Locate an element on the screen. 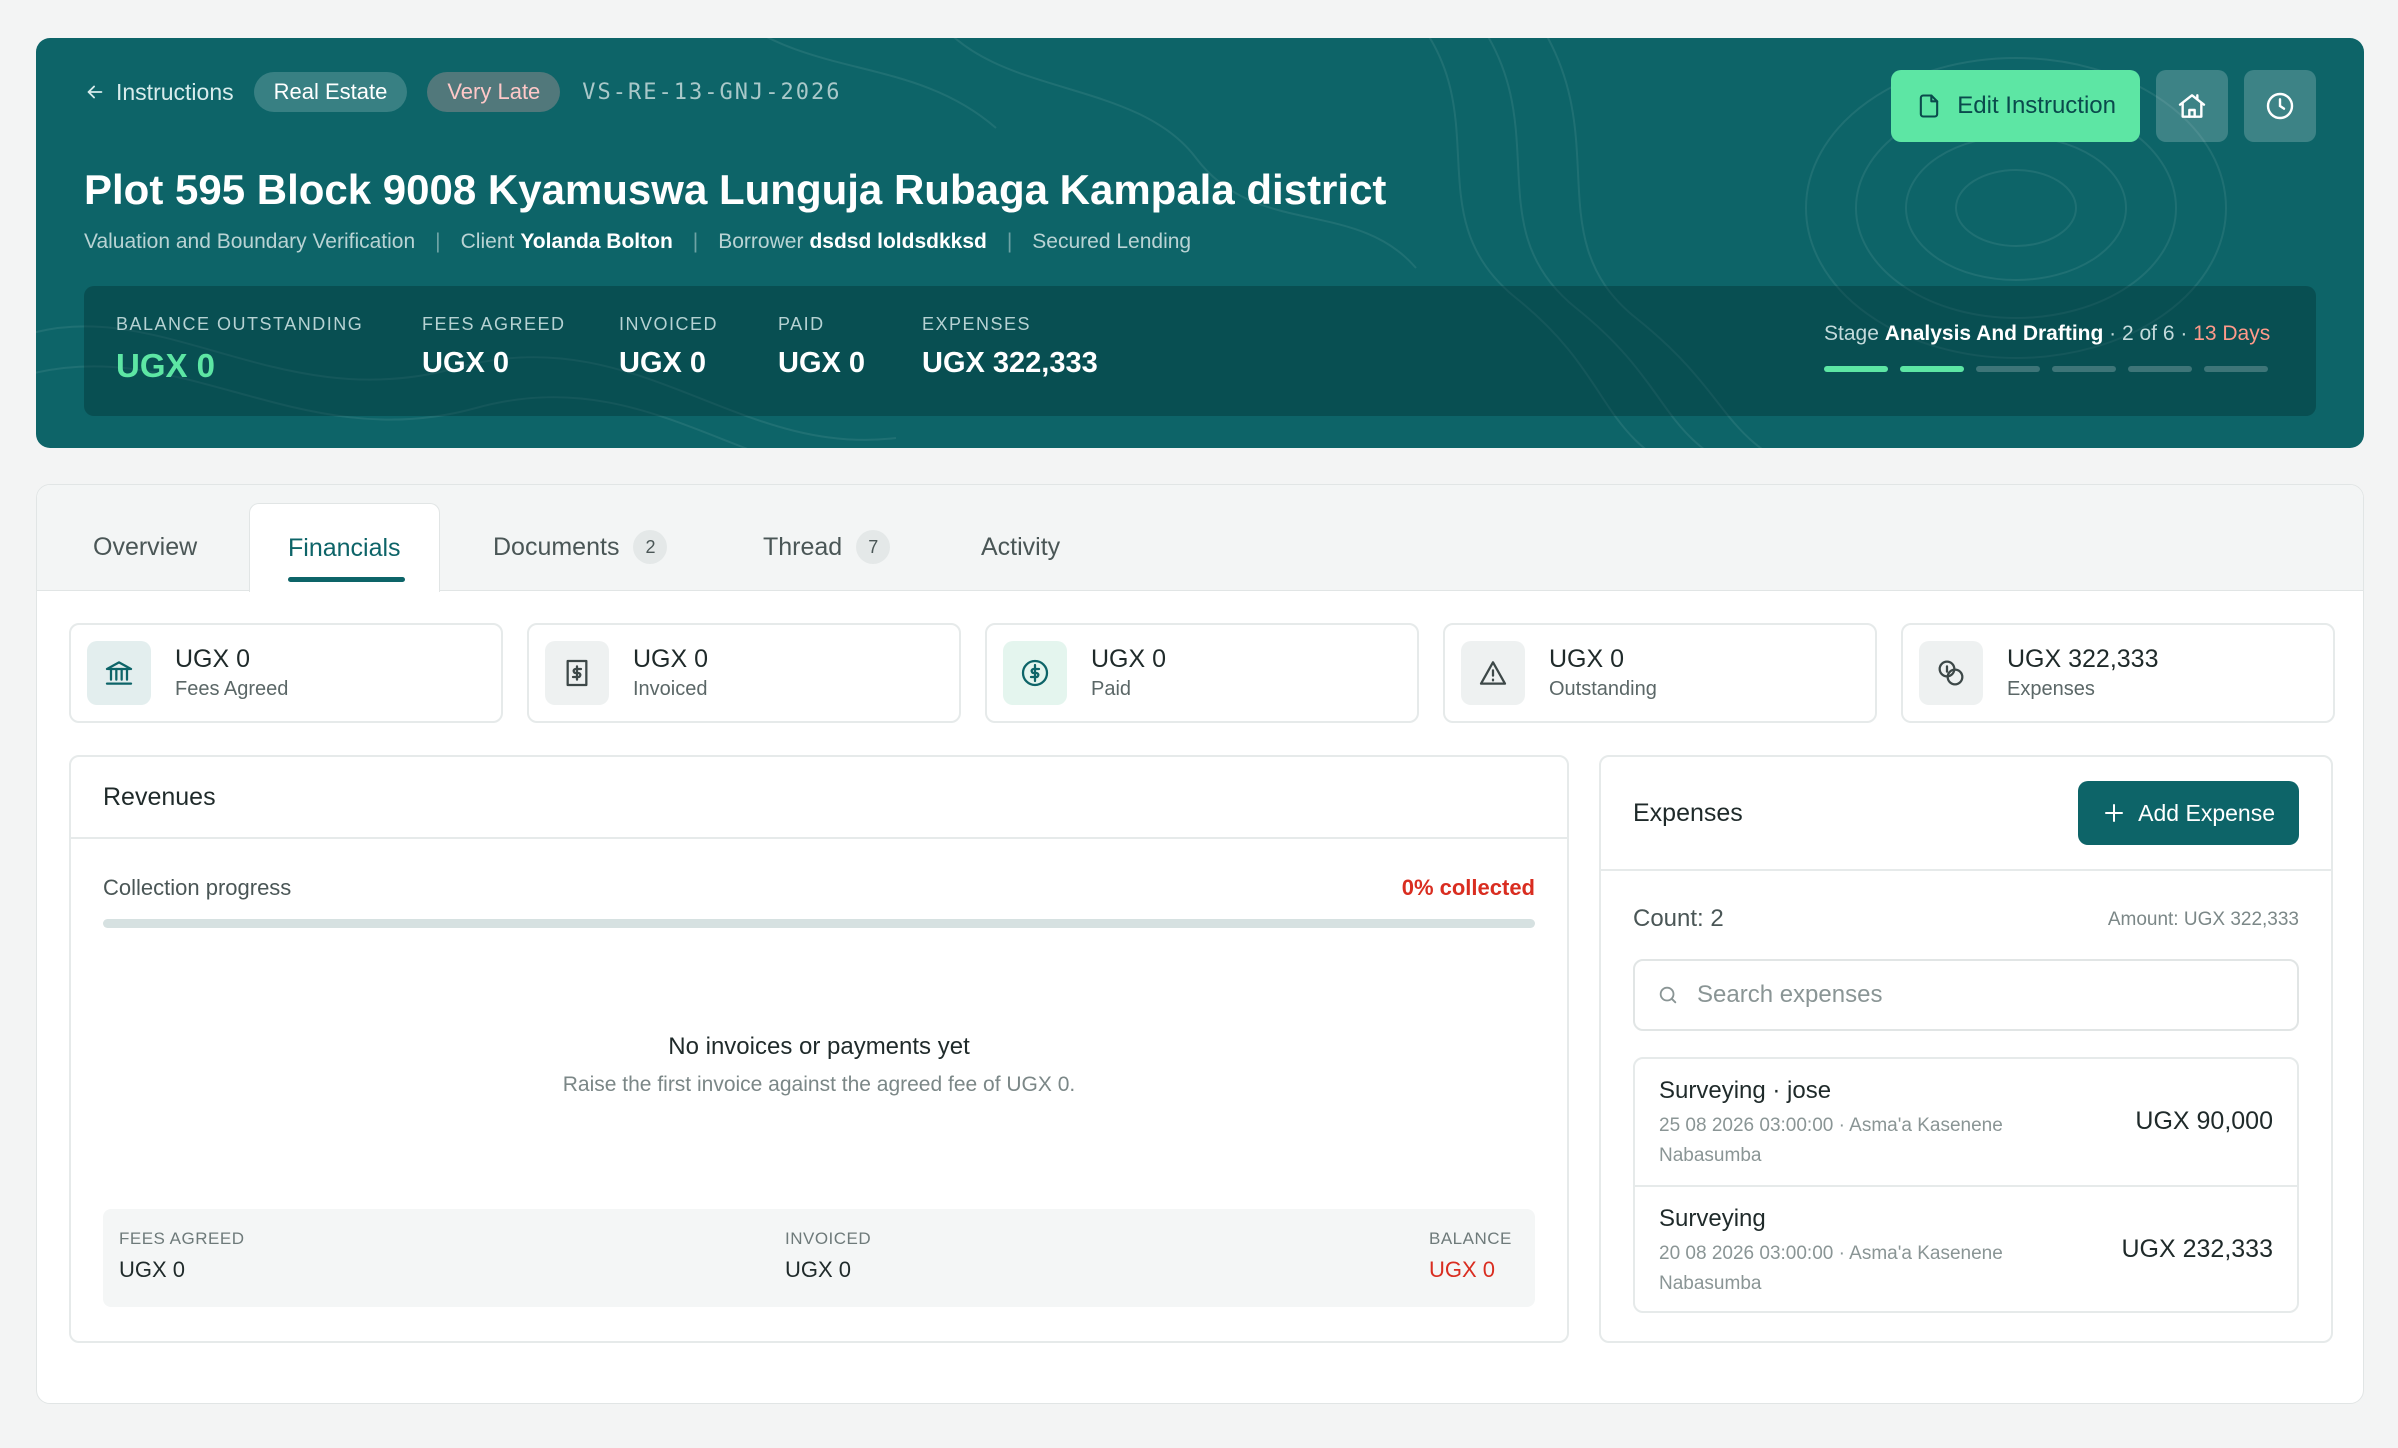 Image resolution: width=2398 pixels, height=1448 pixels. receipt-icon is located at coordinates (577, 673).